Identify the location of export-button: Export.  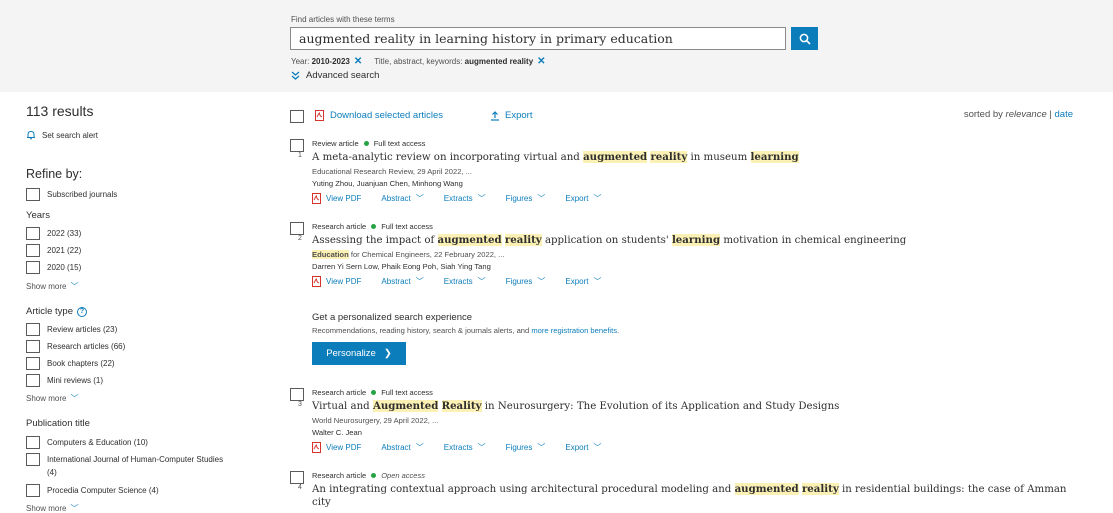
(511, 115).